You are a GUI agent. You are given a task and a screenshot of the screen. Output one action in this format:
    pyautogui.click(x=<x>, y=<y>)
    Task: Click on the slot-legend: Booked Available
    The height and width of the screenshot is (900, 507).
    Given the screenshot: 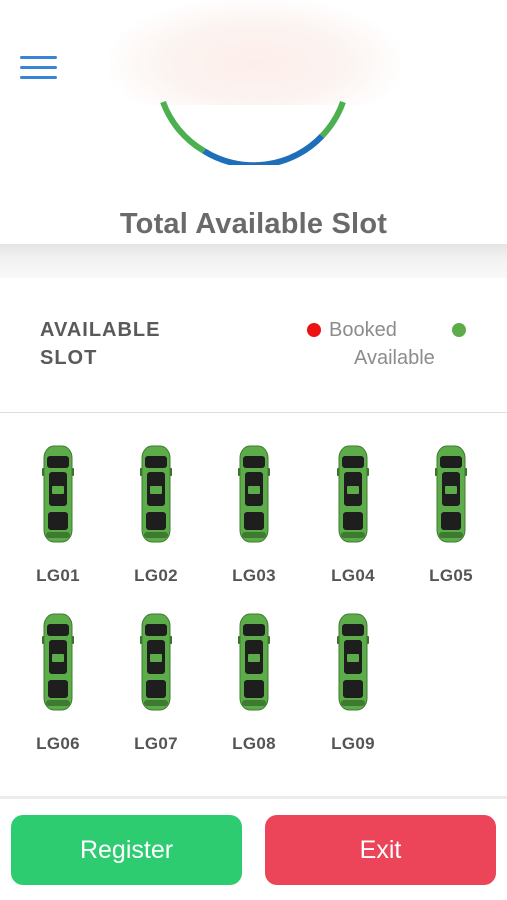 What is the action you would take?
    pyautogui.click(x=390, y=348)
    